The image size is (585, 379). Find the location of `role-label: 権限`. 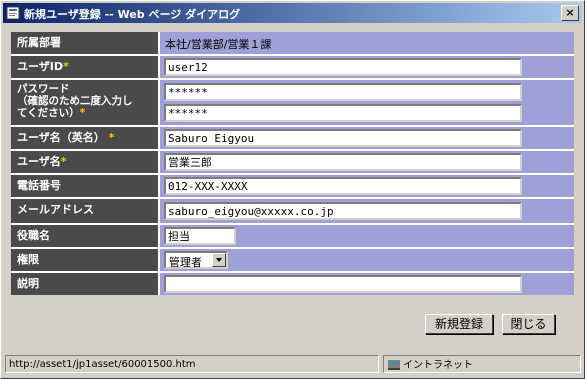

role-label: 権限 is located at coordinates (84, 260).